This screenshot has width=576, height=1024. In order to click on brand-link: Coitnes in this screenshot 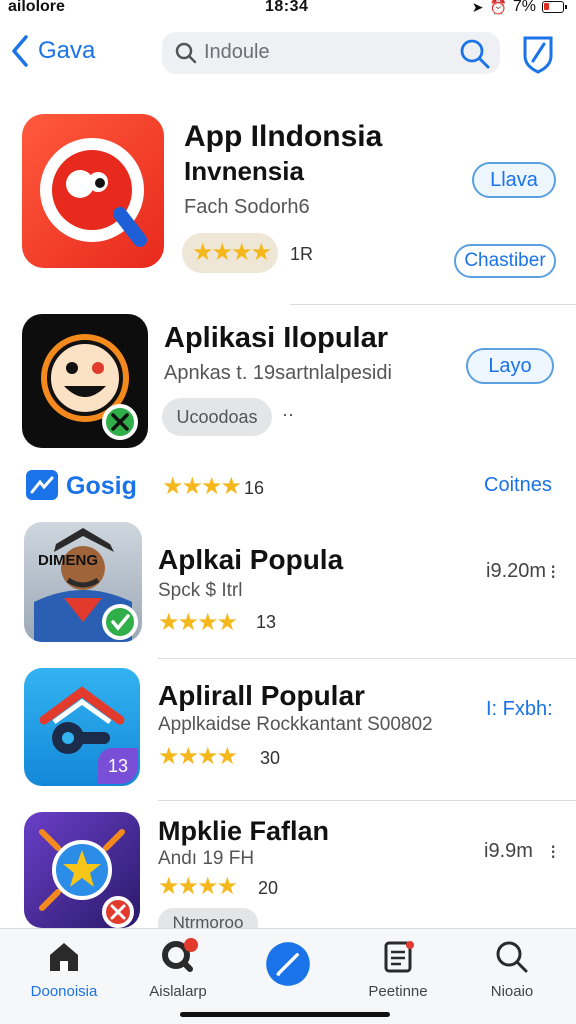, I will do `click(518, 485)`.